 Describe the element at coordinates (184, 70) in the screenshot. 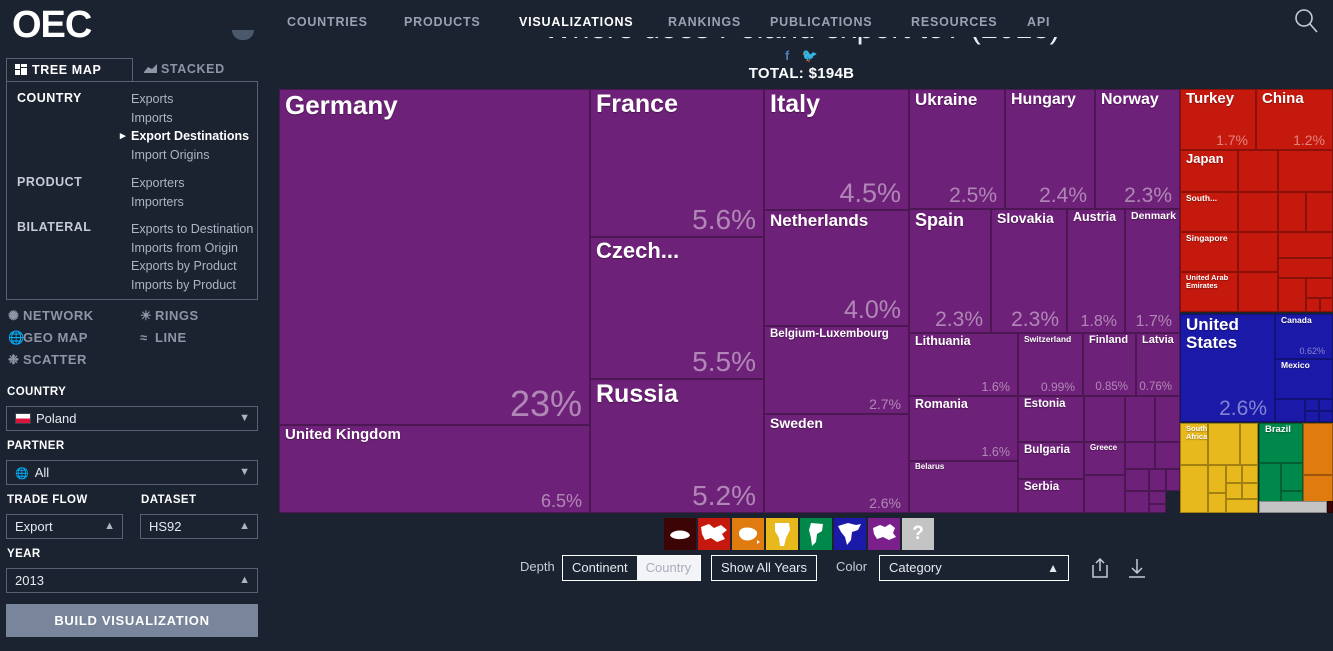

I see `tab-stacked: STACKED` at that location.